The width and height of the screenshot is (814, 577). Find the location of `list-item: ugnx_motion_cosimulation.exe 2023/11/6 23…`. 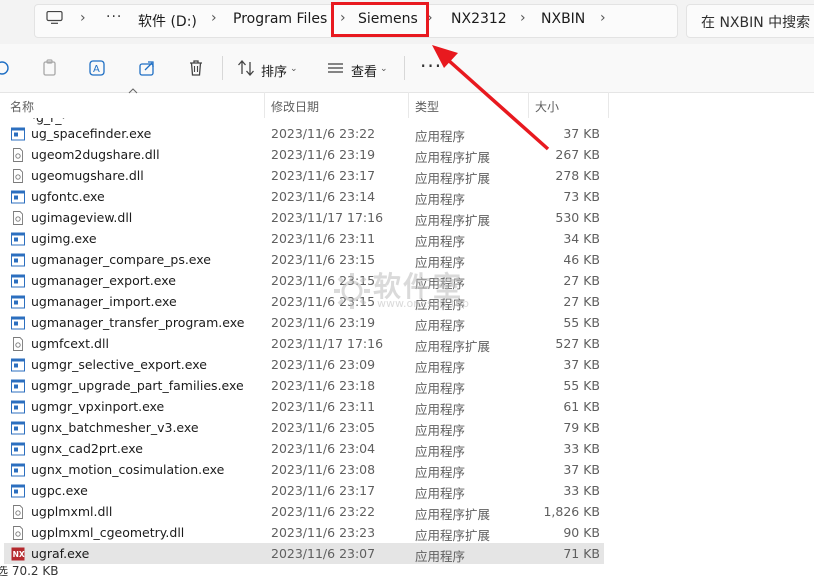

list-item: ugnx_motion_cosimulation.exe 2023/11/6 23… is located at coordinates (304, 469).